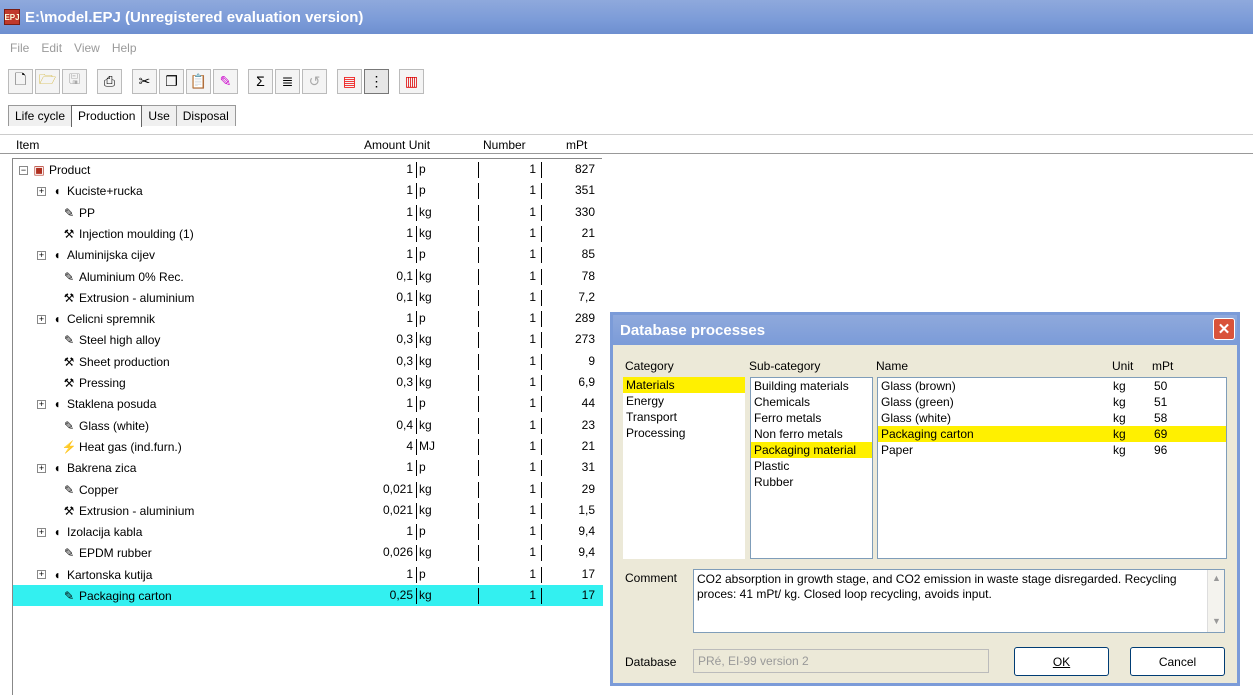  What do you see at coordinates (569, 468) in the screenshot?
I see `row-mpt: 31` at bounding box center [569, 468].